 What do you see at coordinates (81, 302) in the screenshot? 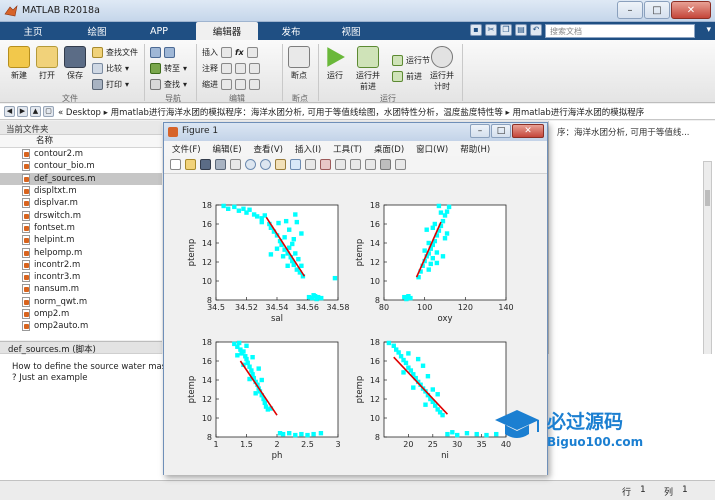
I see `list-item: norm_qwt.m` at bounding box center [81, 302].